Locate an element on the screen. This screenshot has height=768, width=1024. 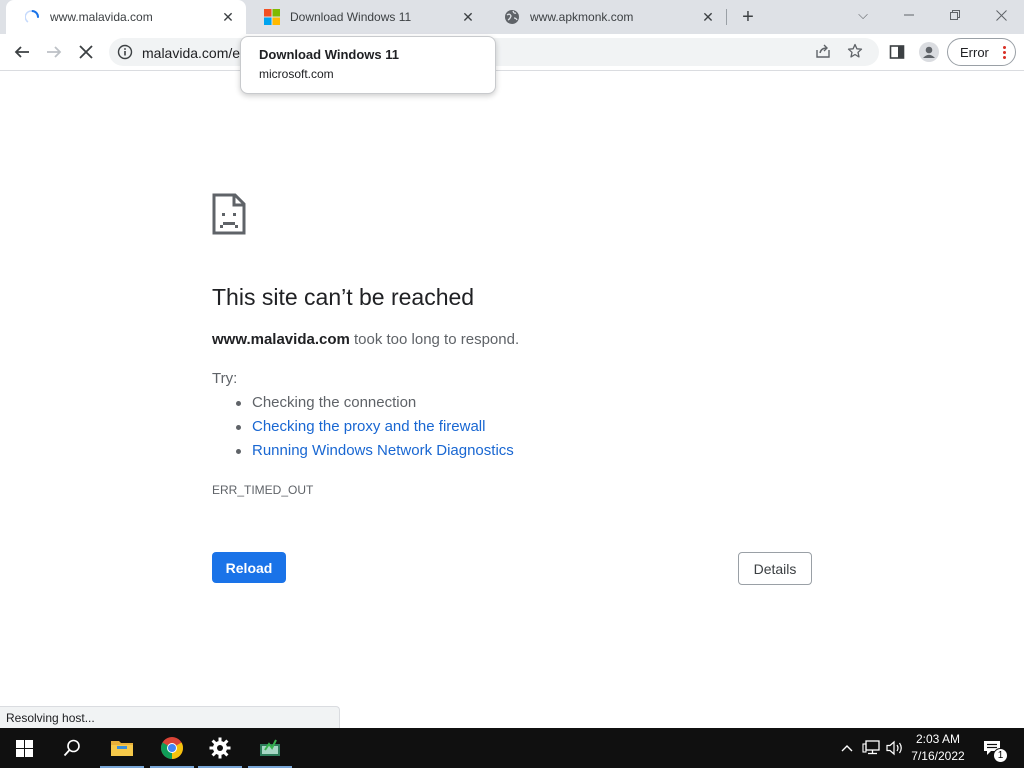
details-button: Details is located at coordinates (775, 568).